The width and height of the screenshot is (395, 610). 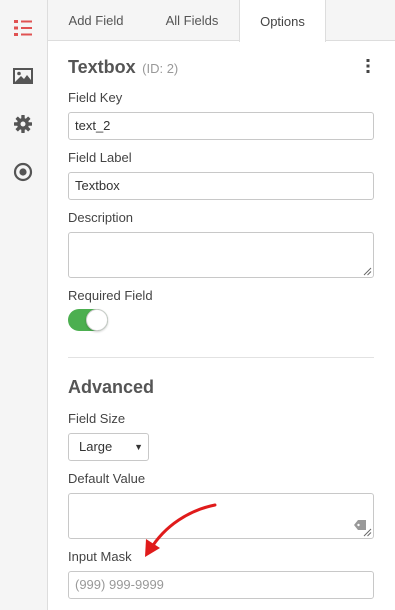 What do you see at coordinates (221, 126) in the screenshot?
I see `field-key-input: text_2` at bounding box center [221, 126].